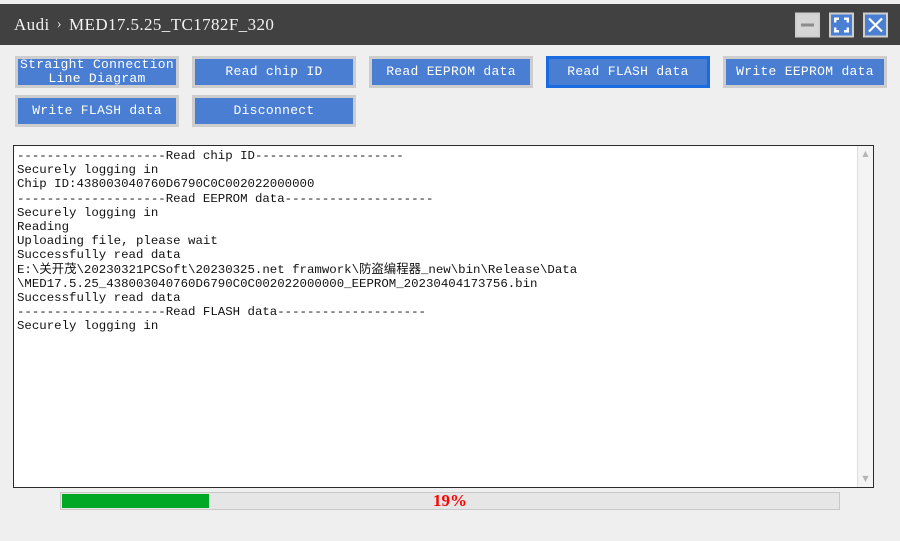  I want to click on progress-bar-label: 19%, so click(450, 500).